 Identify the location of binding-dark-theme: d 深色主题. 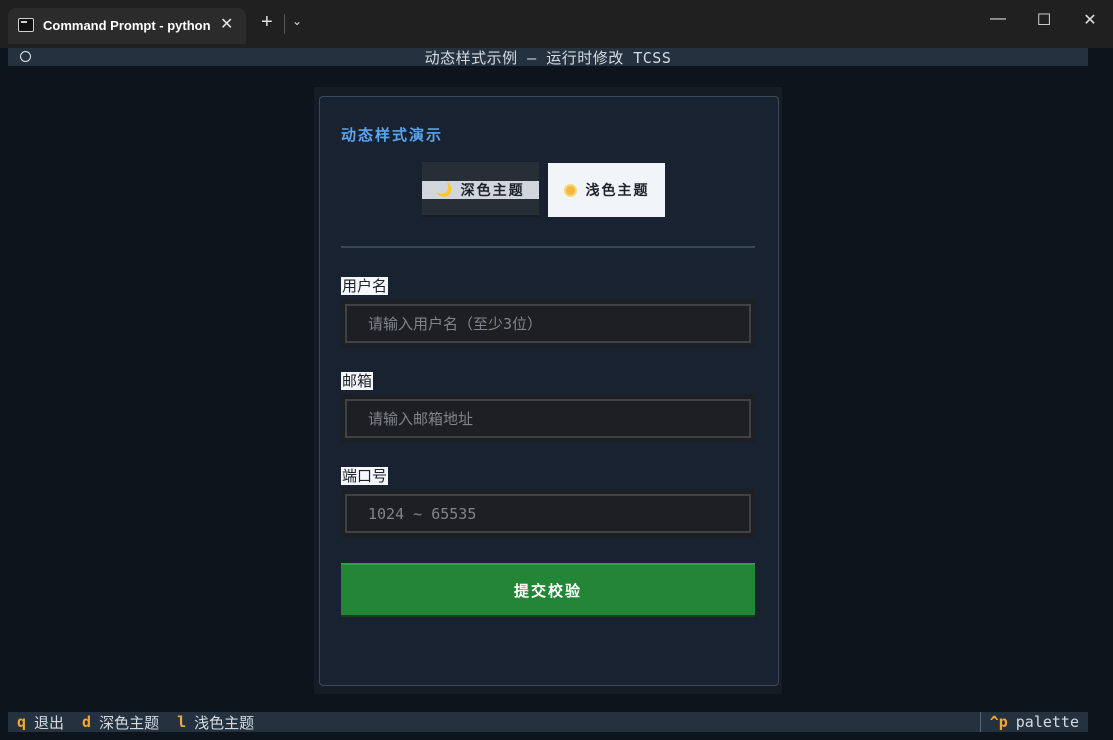
(120, 722).